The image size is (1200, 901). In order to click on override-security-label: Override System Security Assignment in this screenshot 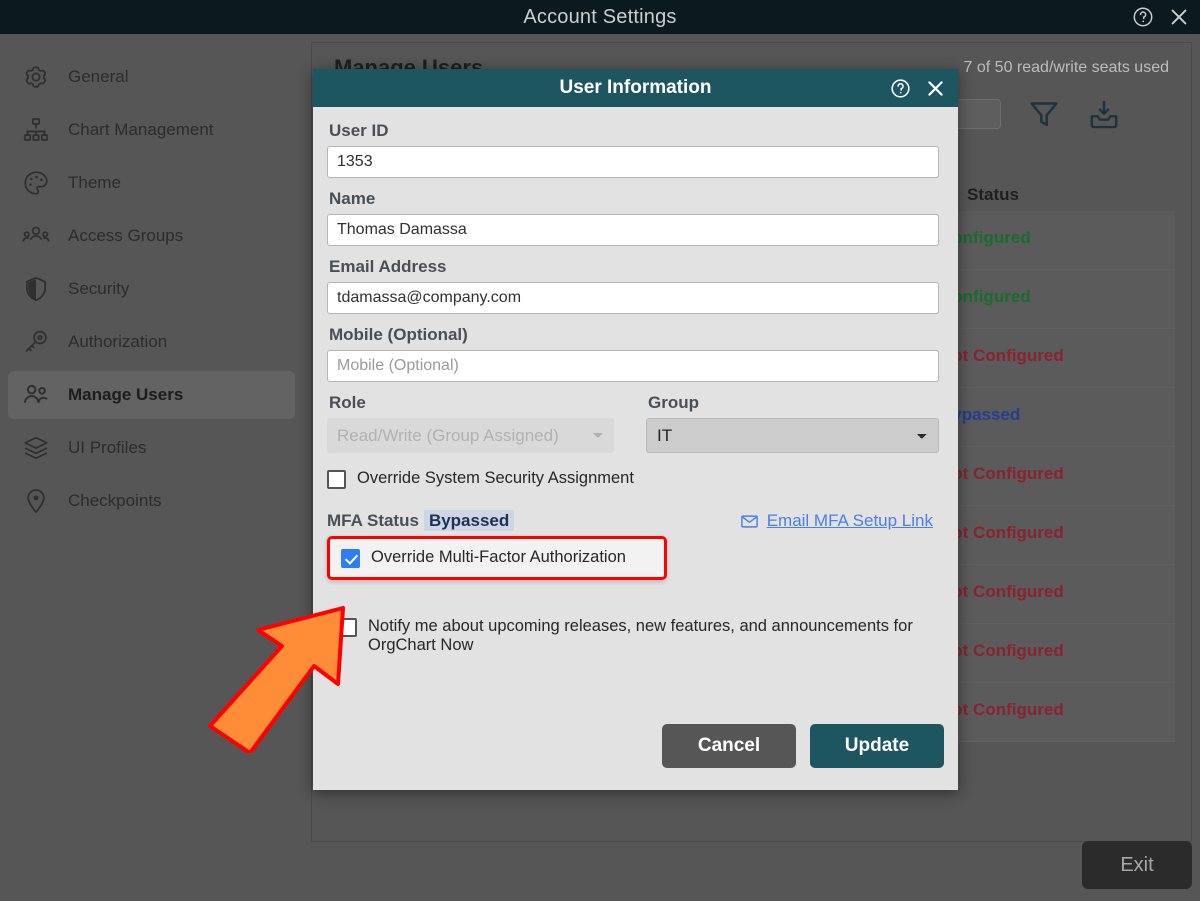, I will do `click(495, 478)`.